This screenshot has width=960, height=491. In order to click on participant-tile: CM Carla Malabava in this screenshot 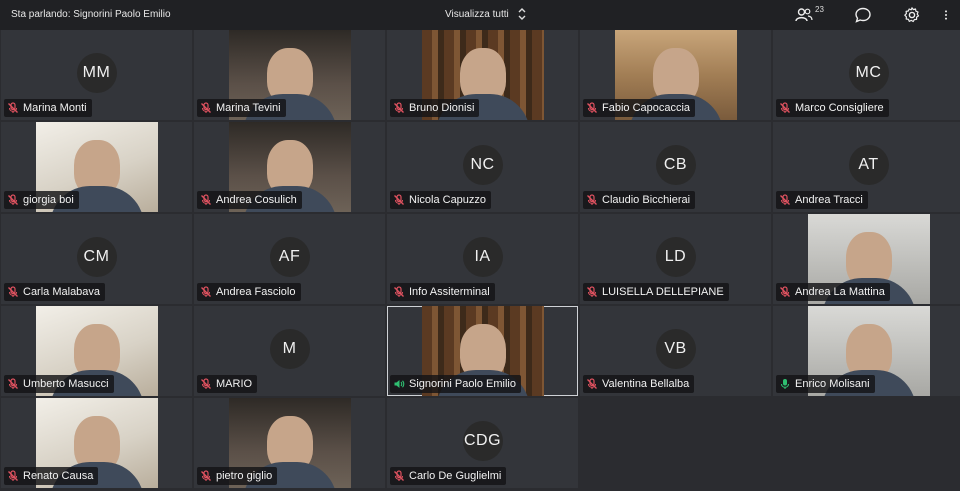, I will do `click(96, 259)`.